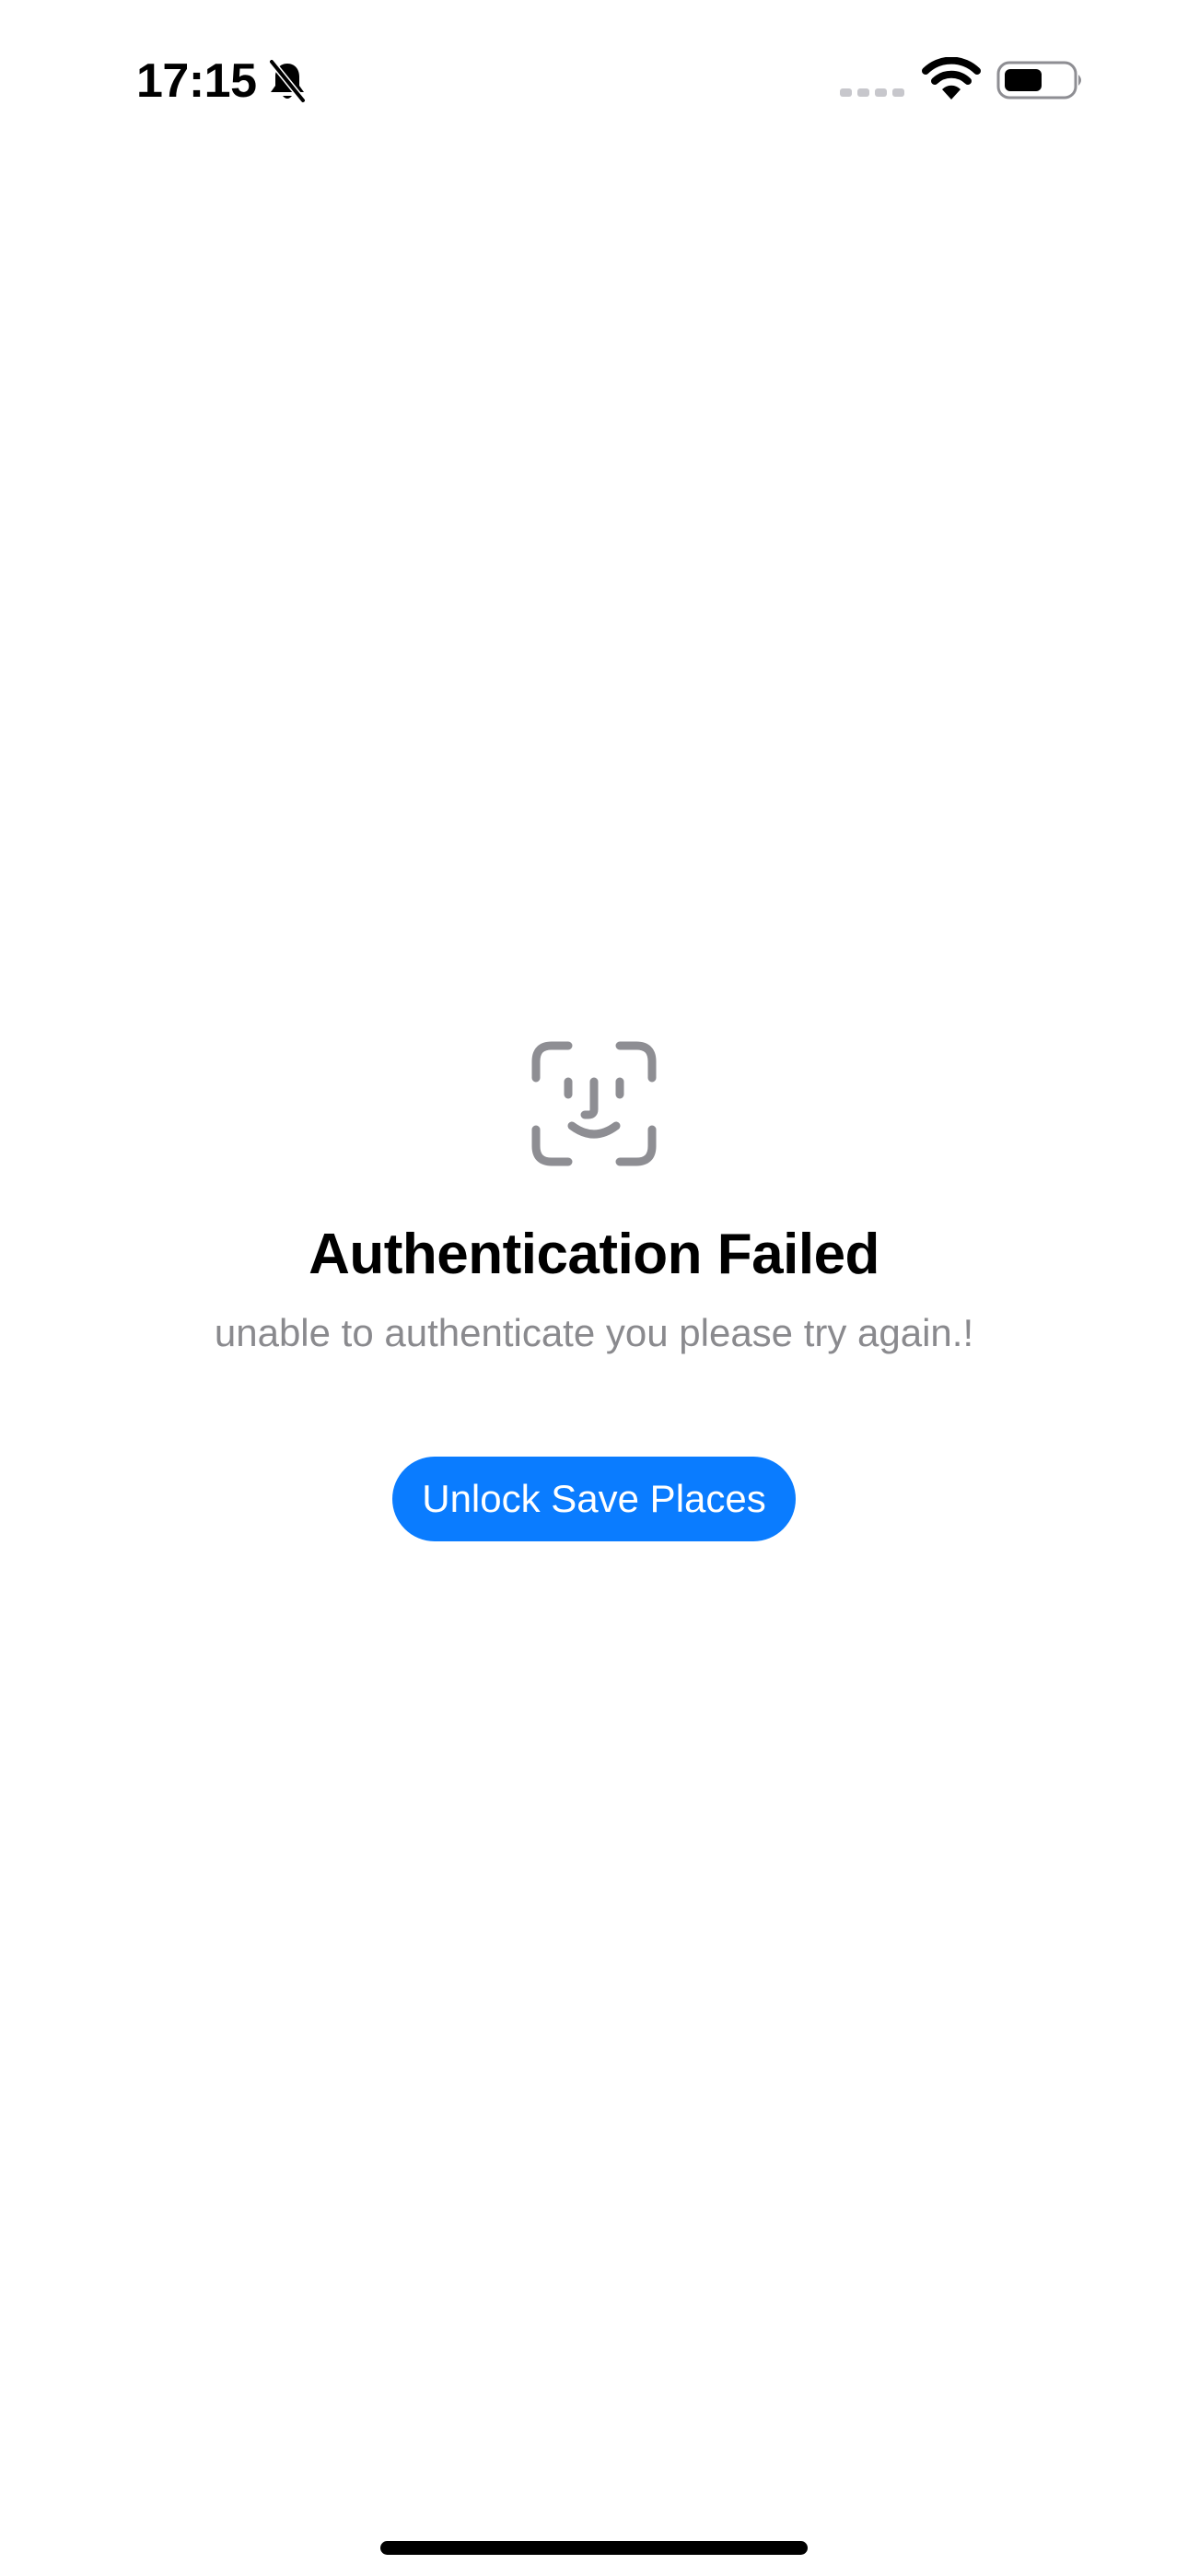 The image size is (1188, 2576). I want to click on unlock-button: Unlock Save Places, so click(594, 1498).